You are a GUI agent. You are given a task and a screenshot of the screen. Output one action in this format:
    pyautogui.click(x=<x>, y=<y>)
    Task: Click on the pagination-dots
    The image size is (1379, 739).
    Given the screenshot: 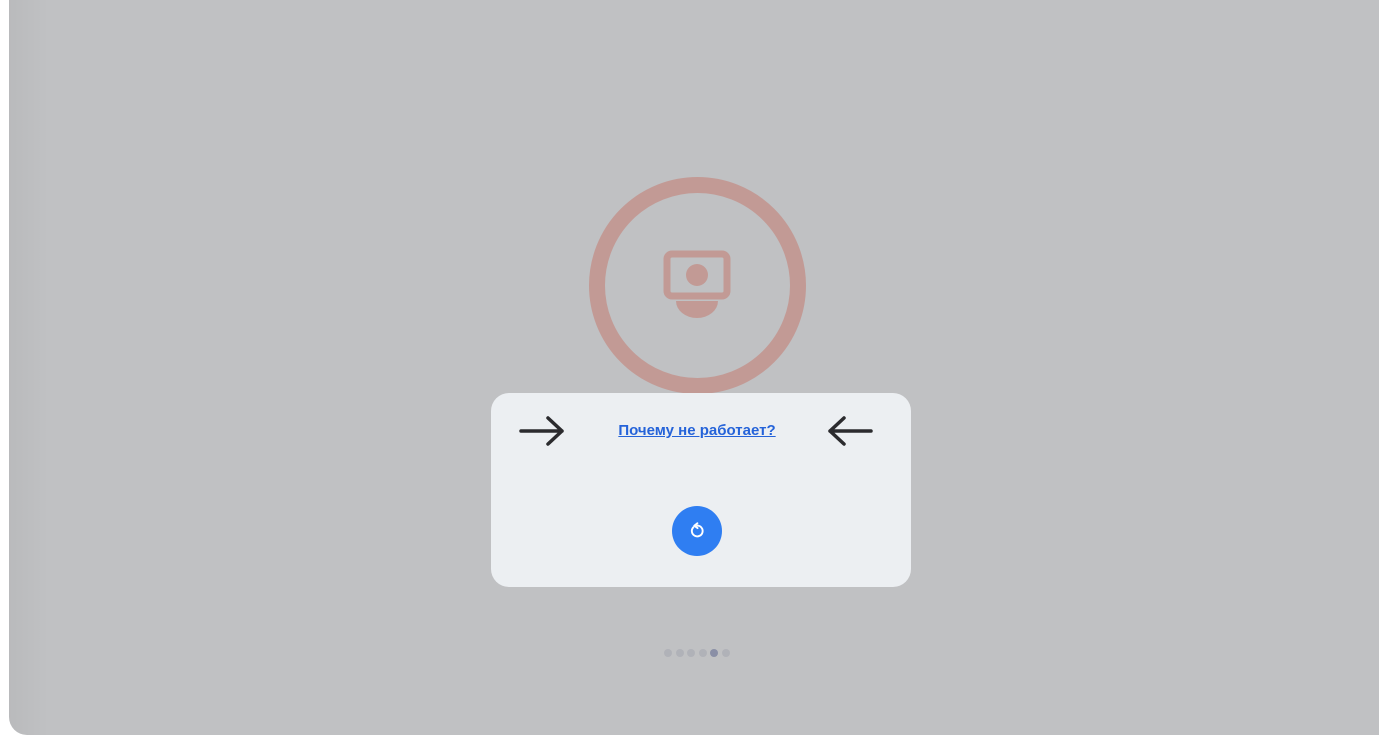 What is the action you would take?
    pyautogui.click(x=697, y=653)
    